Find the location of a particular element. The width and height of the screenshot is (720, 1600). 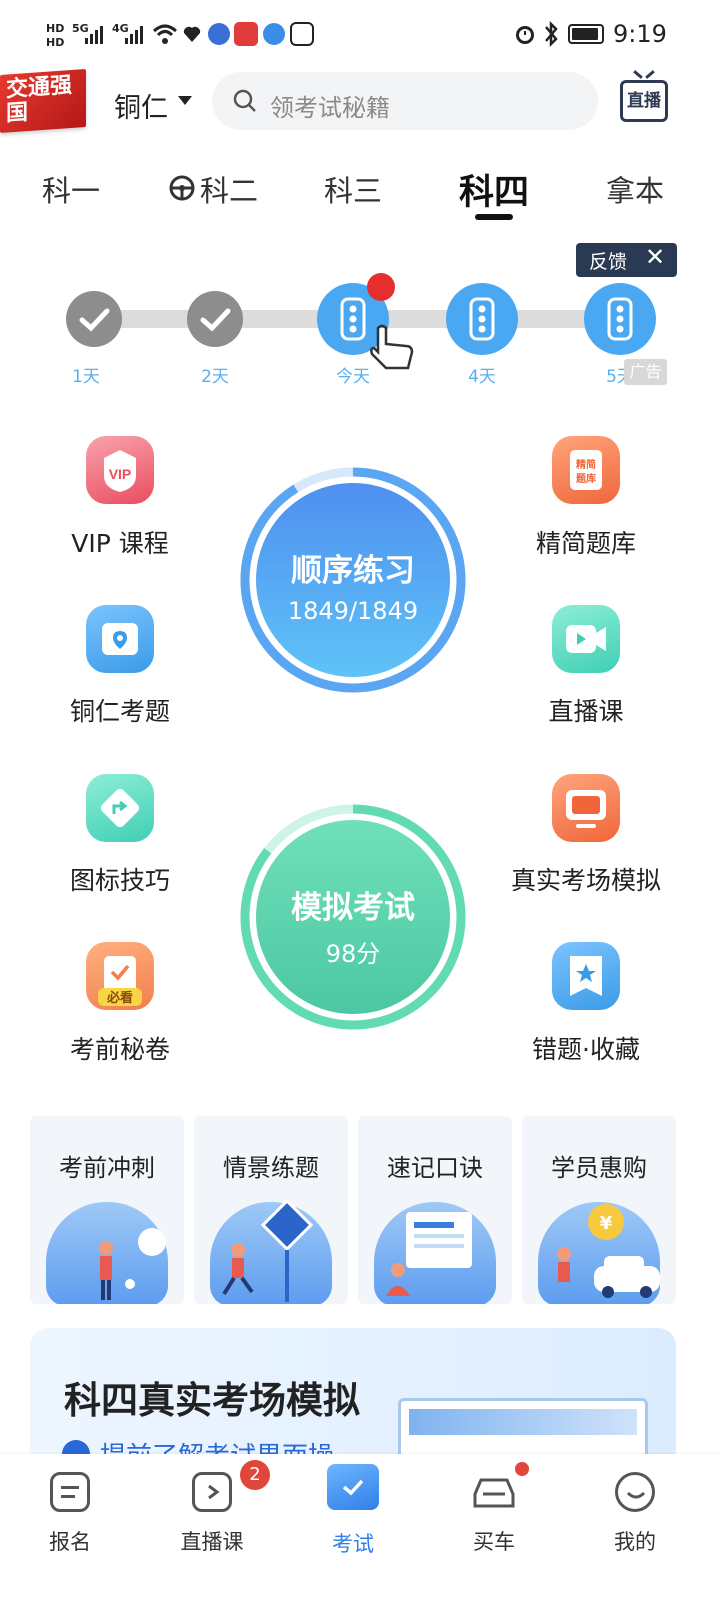

car-icon is located at coordinates (494, 1492).